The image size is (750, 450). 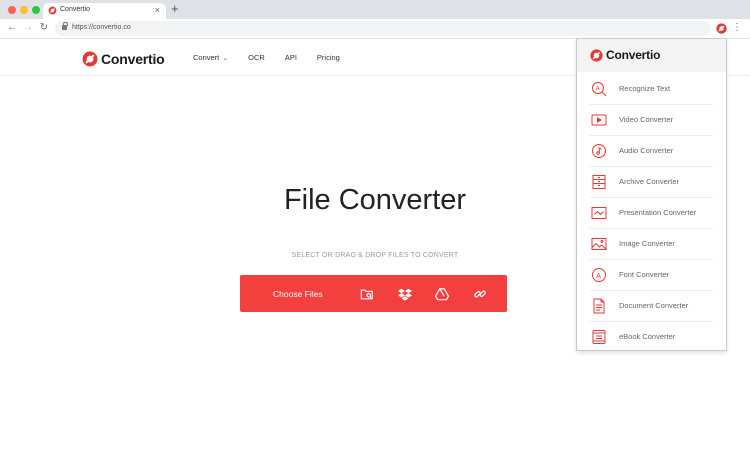 I want to click on ebook-icon, so click(x=599, y=337).